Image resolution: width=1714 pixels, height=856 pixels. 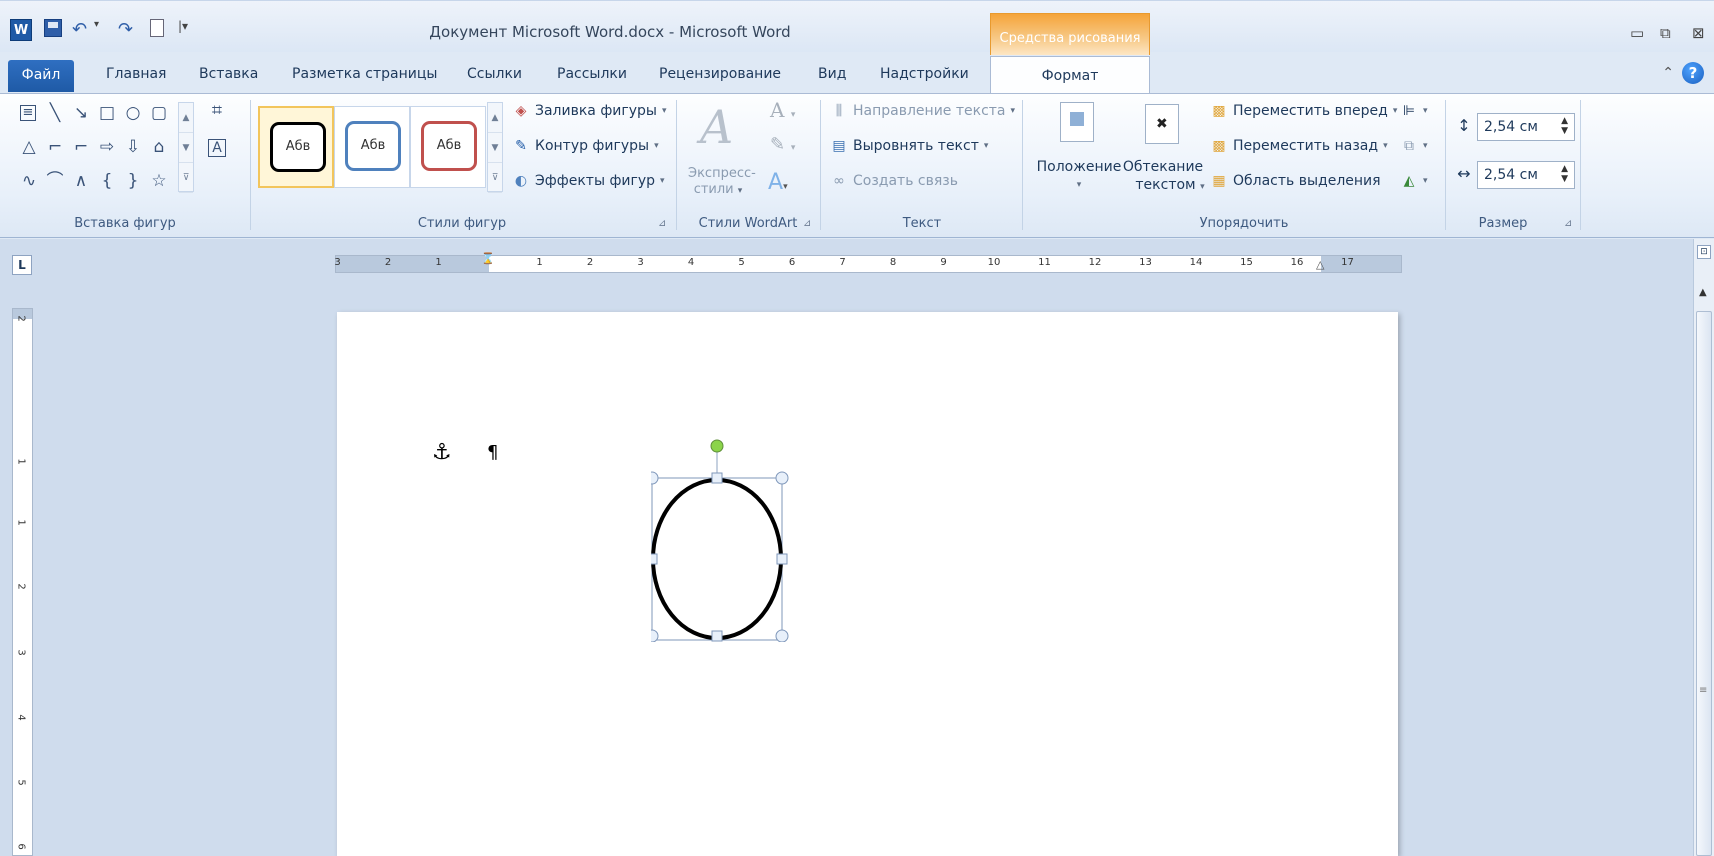 I want to click on tab-selector: L, so click(x=22, y=265).